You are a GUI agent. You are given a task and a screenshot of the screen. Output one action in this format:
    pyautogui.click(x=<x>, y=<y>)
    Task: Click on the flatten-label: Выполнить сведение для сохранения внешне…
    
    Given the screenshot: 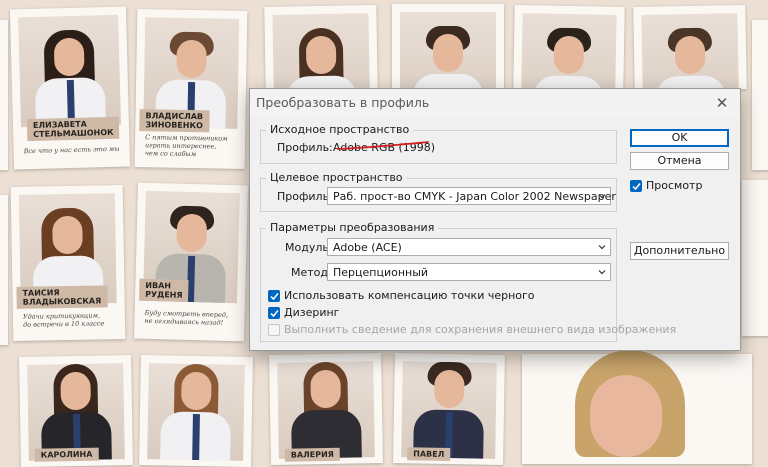 What is the action you would take?
    pyautogui.click(x=480, y=329)
    